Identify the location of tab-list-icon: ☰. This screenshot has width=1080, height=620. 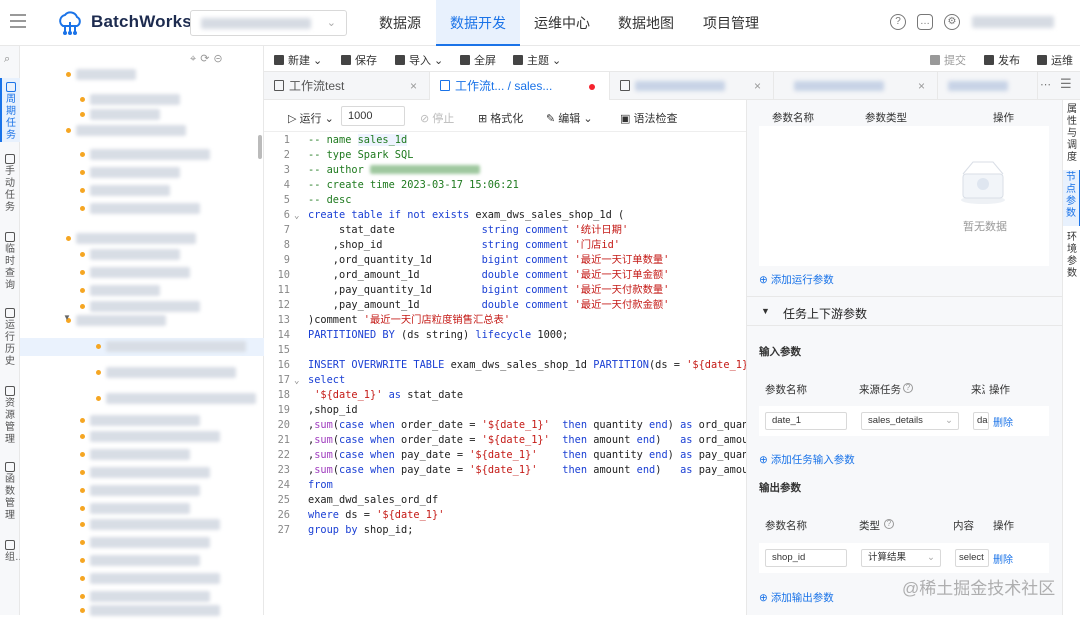
(1066, 84).